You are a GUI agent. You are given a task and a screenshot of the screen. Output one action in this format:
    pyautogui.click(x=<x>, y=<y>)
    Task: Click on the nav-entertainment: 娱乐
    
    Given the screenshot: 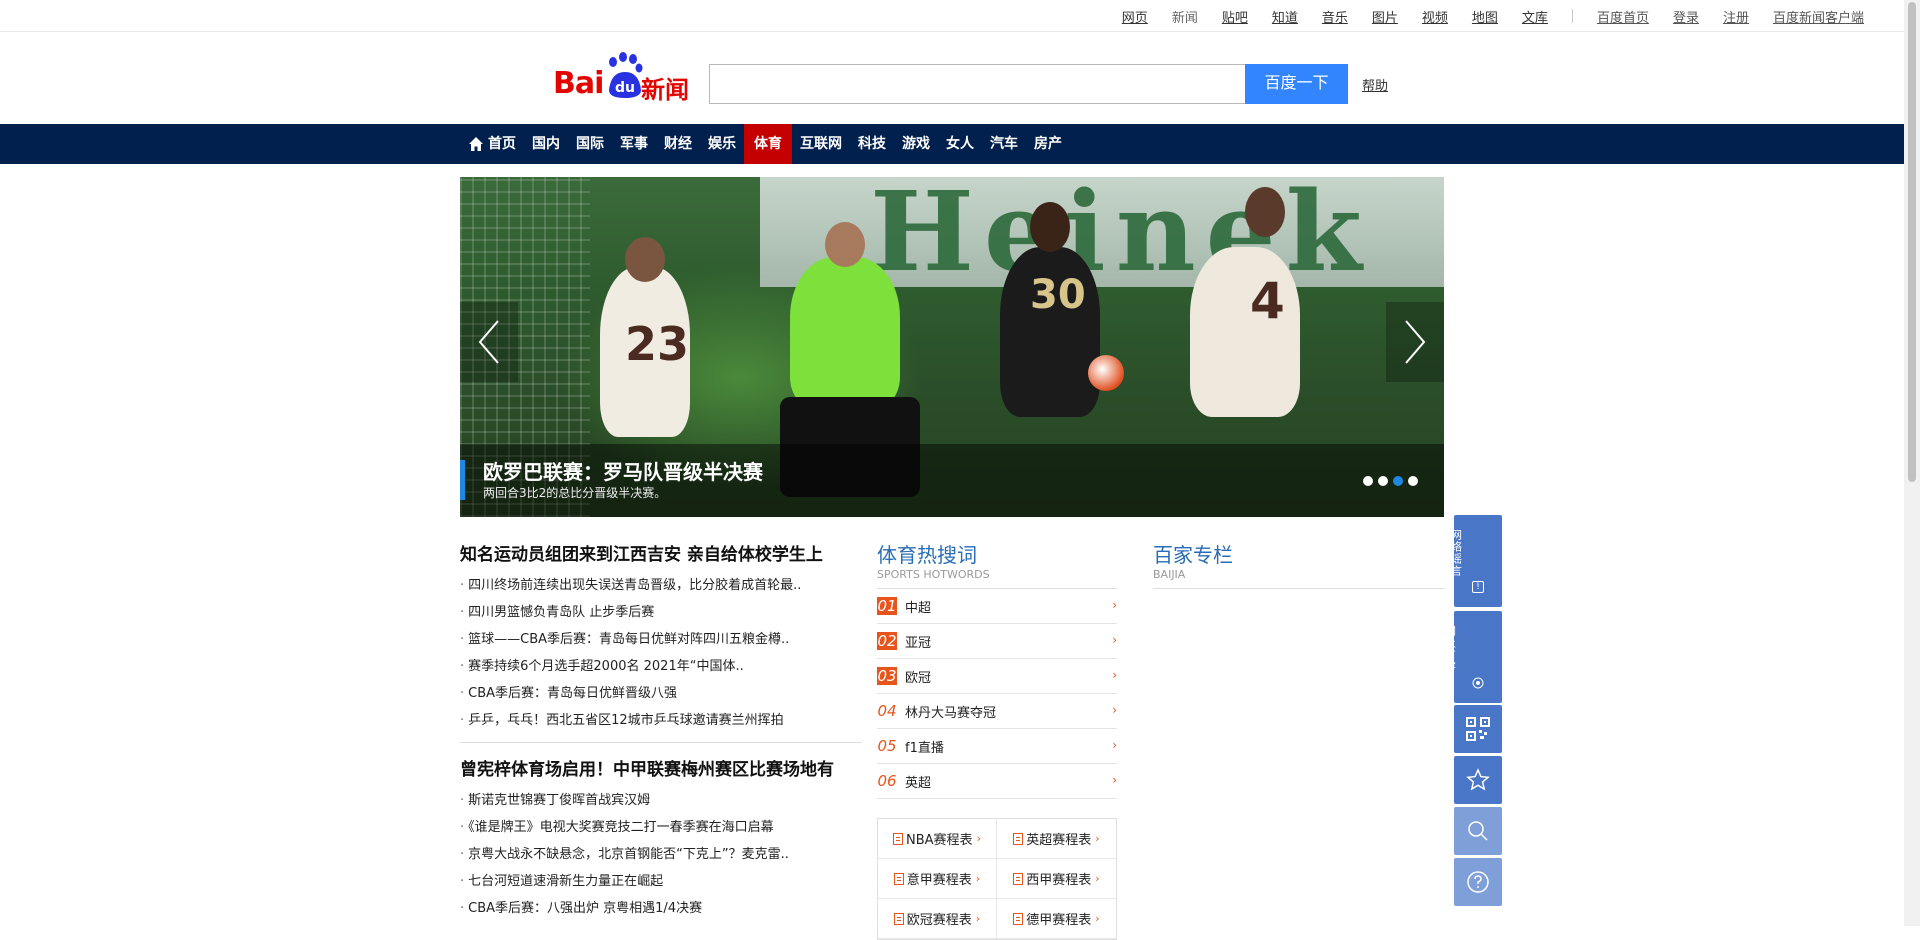 What is the action you would take?
    pyautogui.click(x=722, y=144)
    